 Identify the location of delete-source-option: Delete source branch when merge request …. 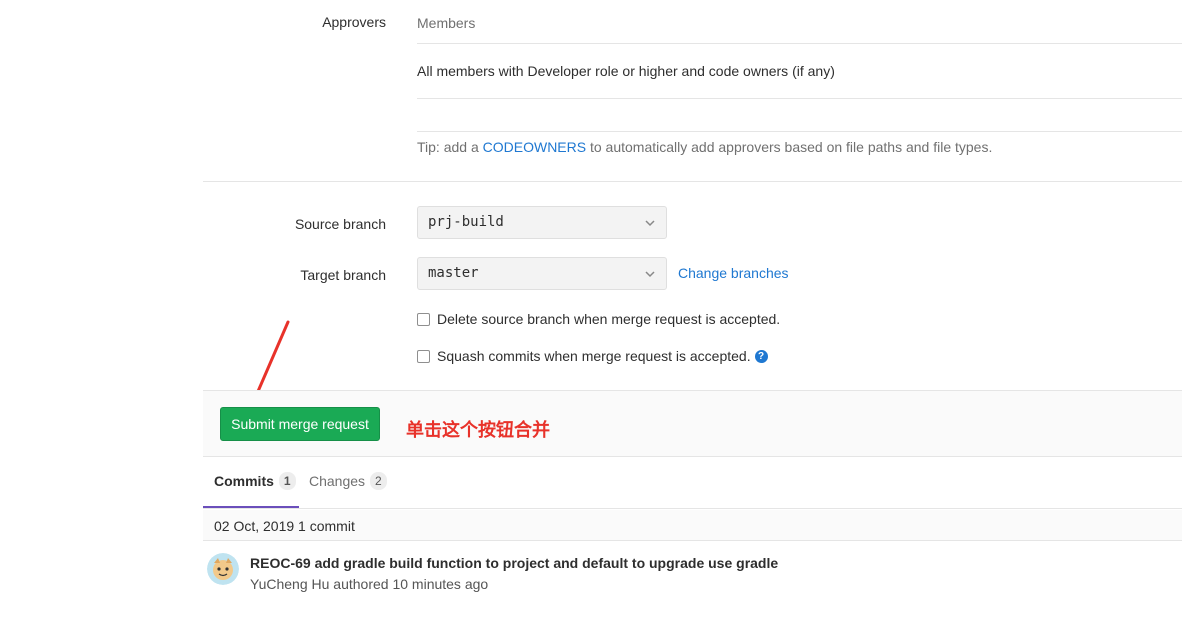
(598, 319).